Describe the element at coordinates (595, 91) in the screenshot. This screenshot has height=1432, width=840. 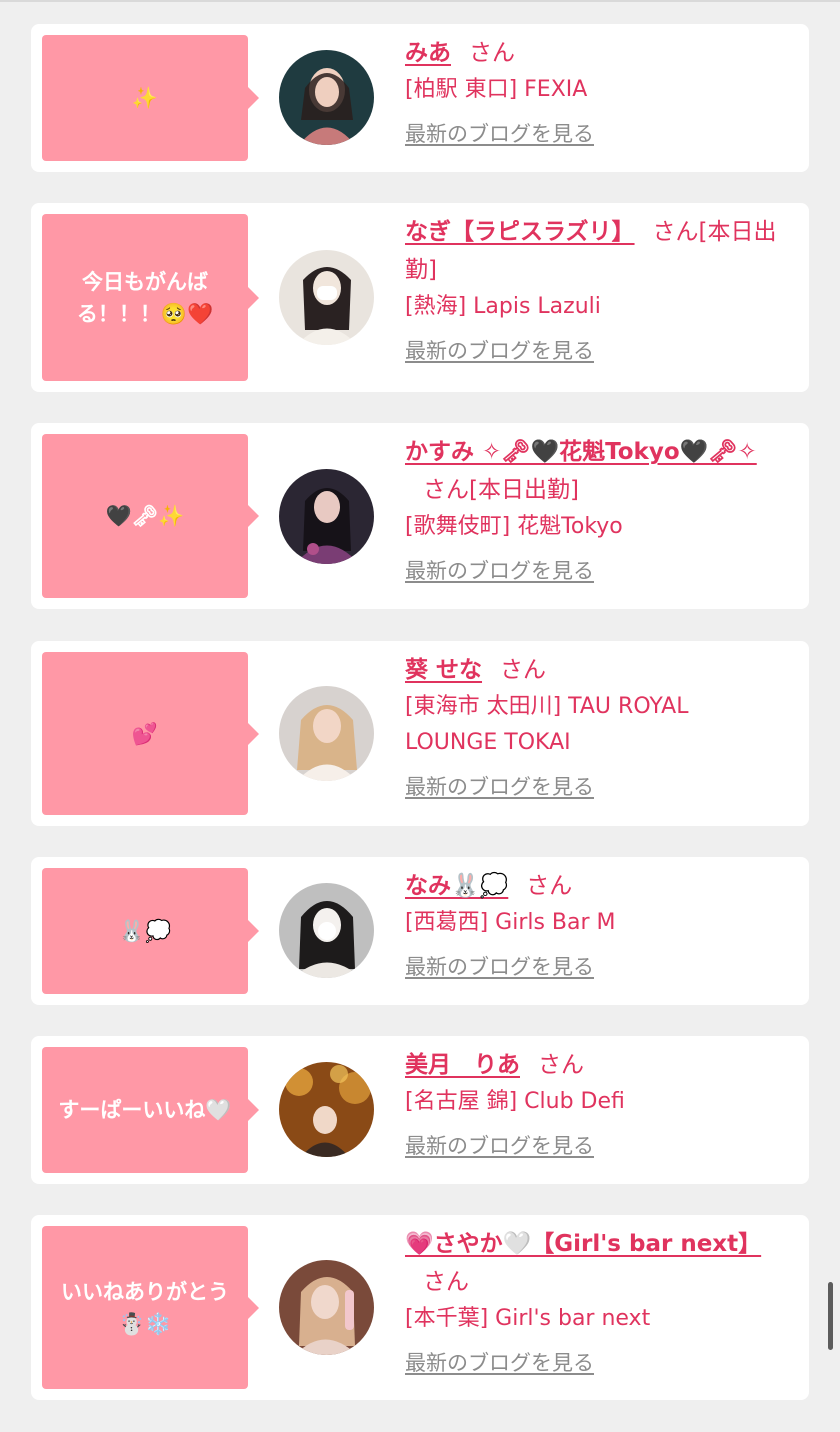
I see `card-info: みあ さん [柏駅 東口] FEXIA 最新のブログを見る` at that location.